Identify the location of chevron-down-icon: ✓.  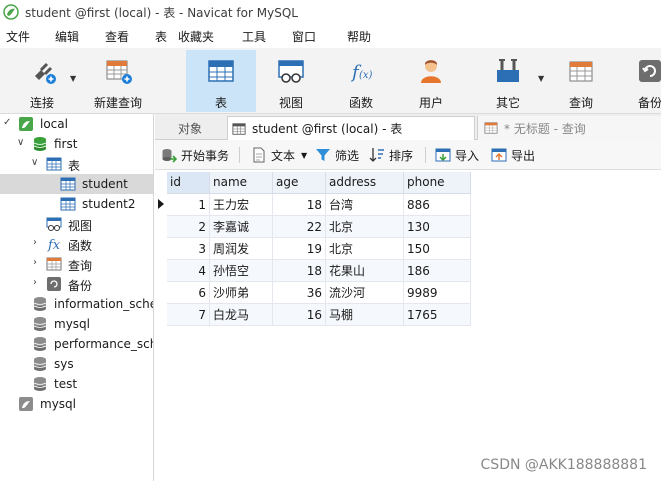
(7, 122).